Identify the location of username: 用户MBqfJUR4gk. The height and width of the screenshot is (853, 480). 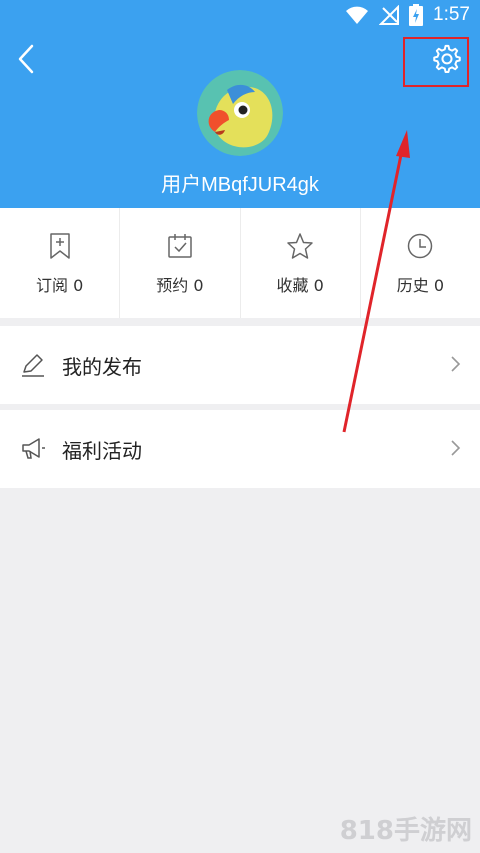
(240, 185).